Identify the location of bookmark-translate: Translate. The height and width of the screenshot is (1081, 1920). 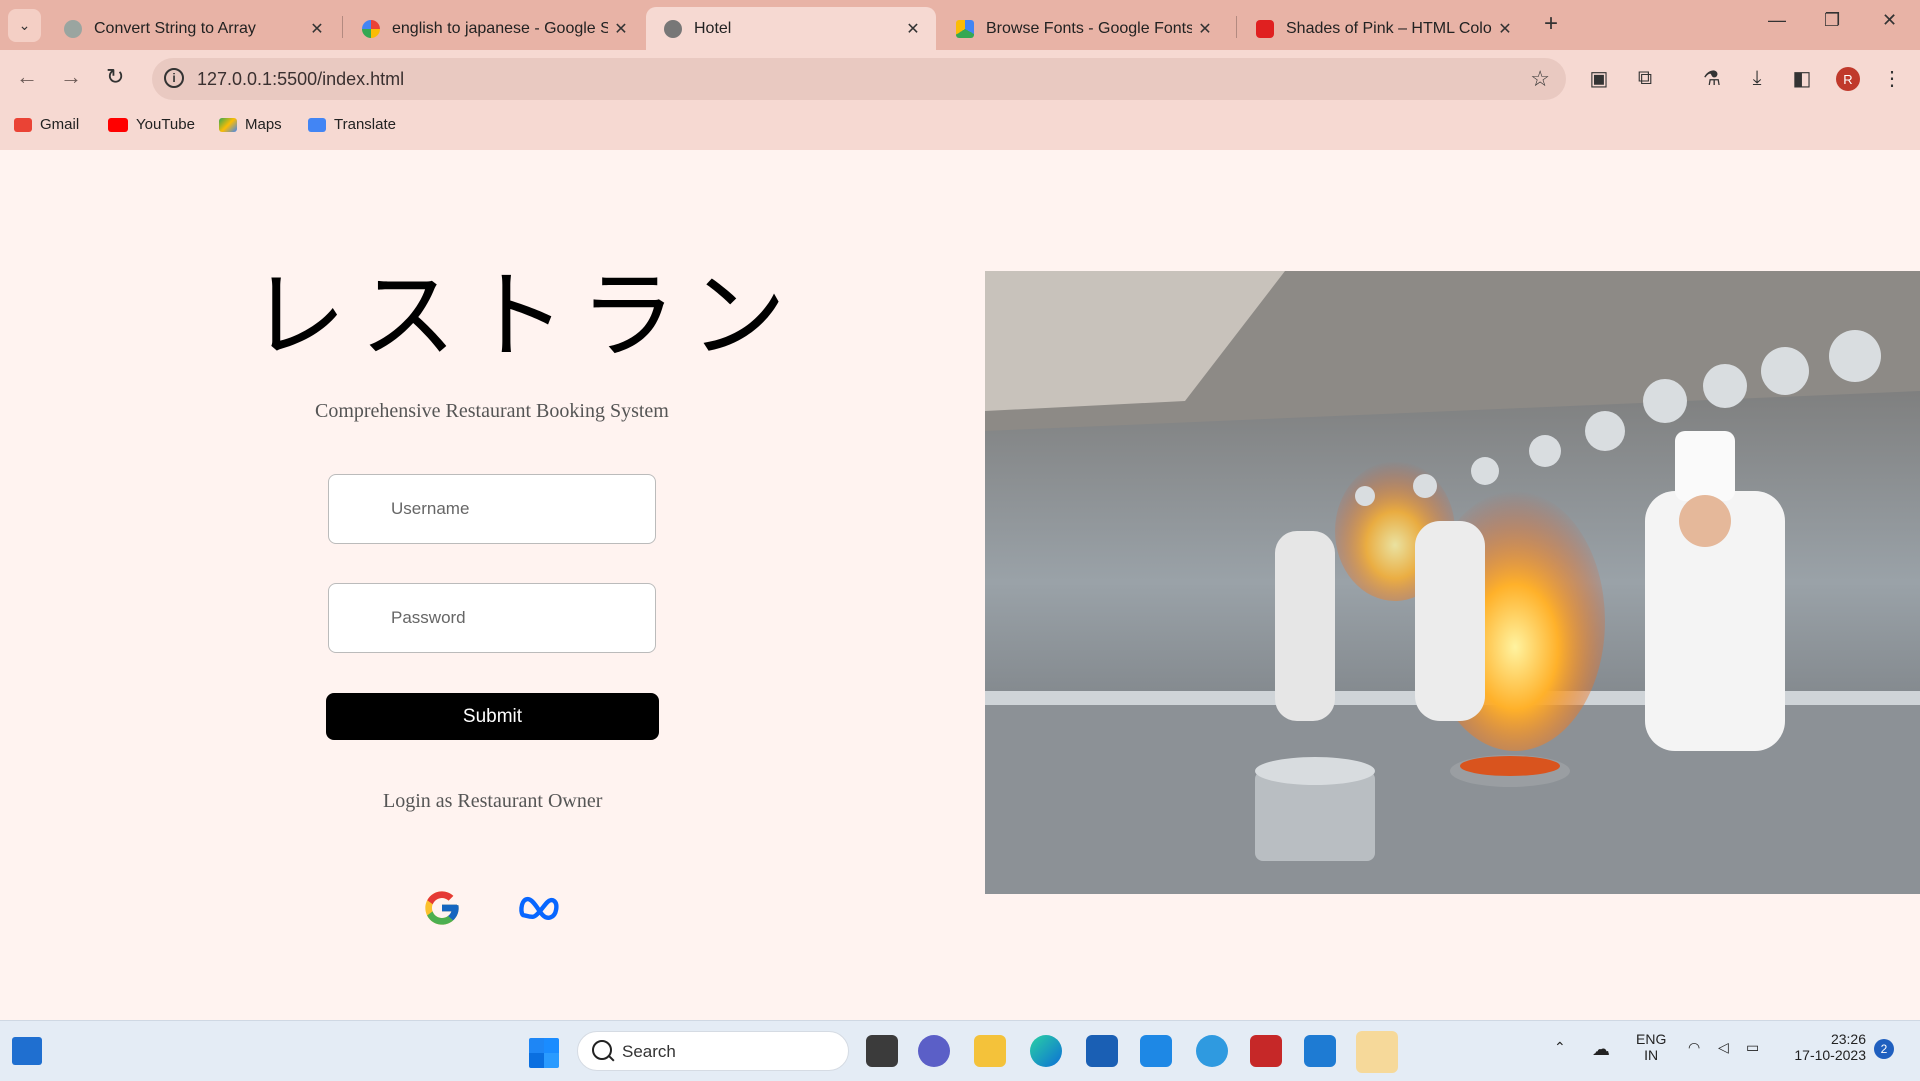
(352, 124).